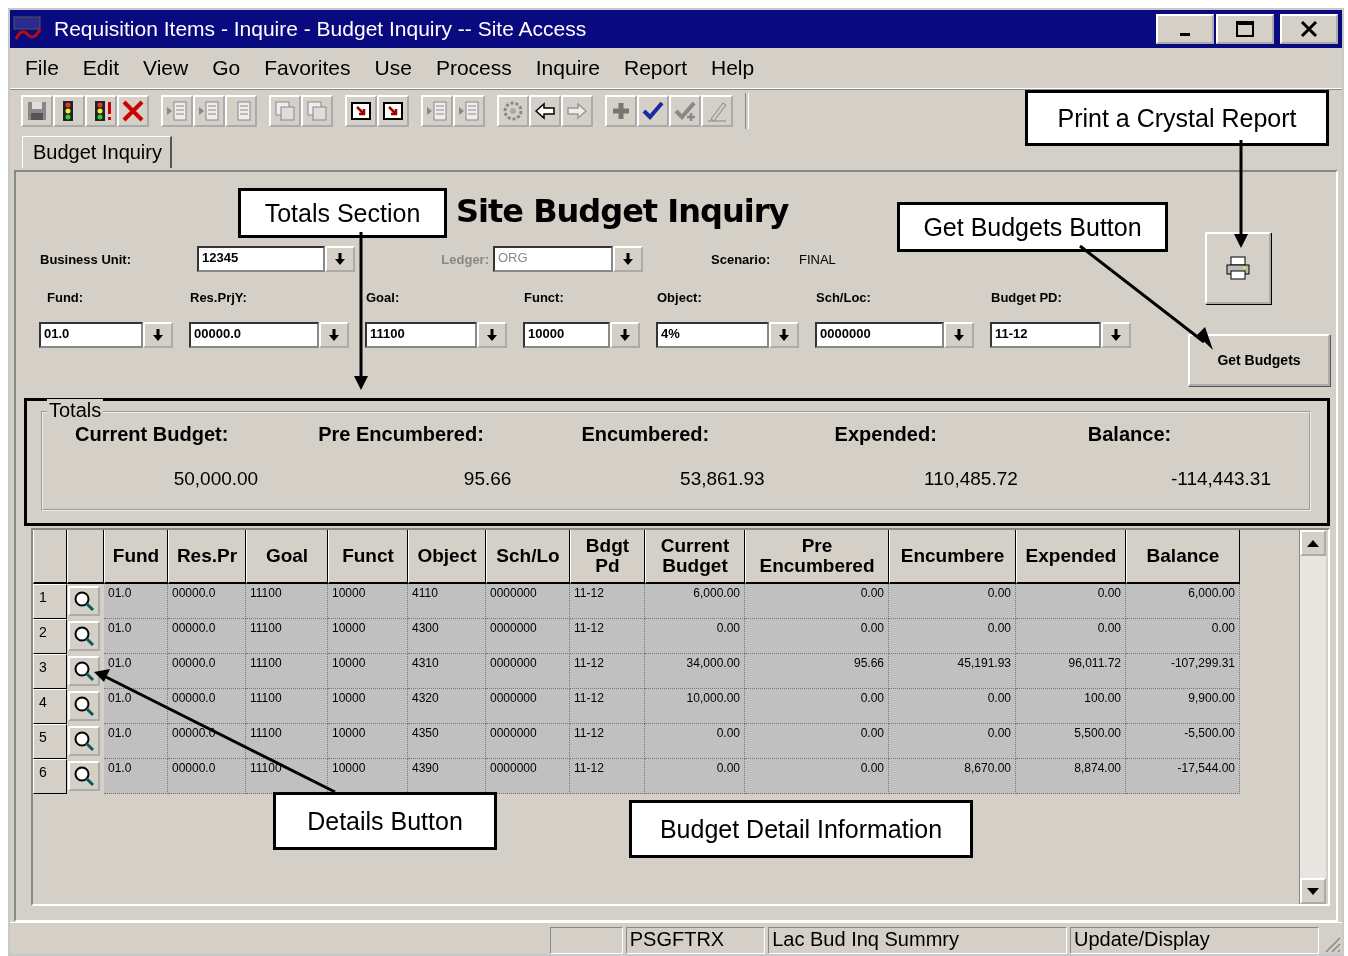 The height and width of the screenshot is (956, 1348). I want to click on get-budgets-button: Get Budgets, so click(1259, 360).